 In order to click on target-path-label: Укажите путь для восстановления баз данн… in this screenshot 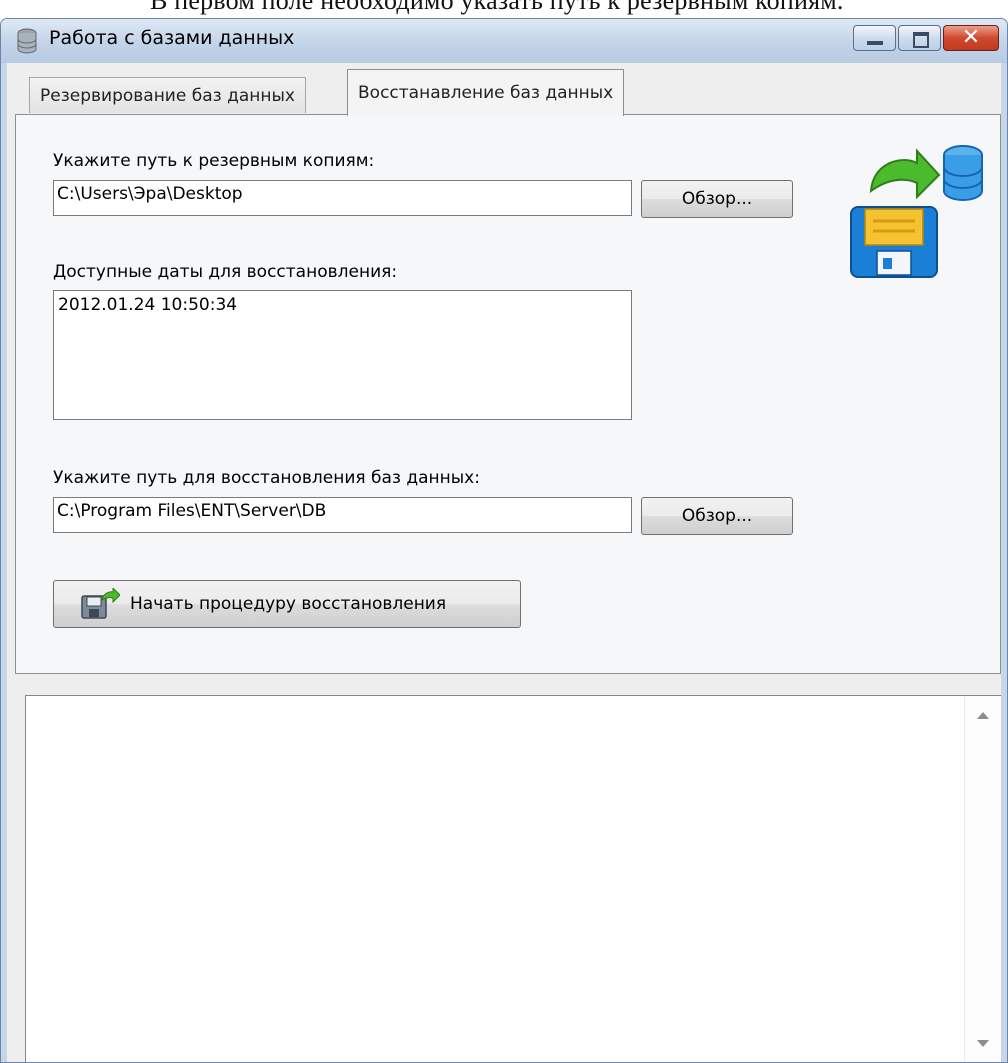, I will do `click(266, 478)`.